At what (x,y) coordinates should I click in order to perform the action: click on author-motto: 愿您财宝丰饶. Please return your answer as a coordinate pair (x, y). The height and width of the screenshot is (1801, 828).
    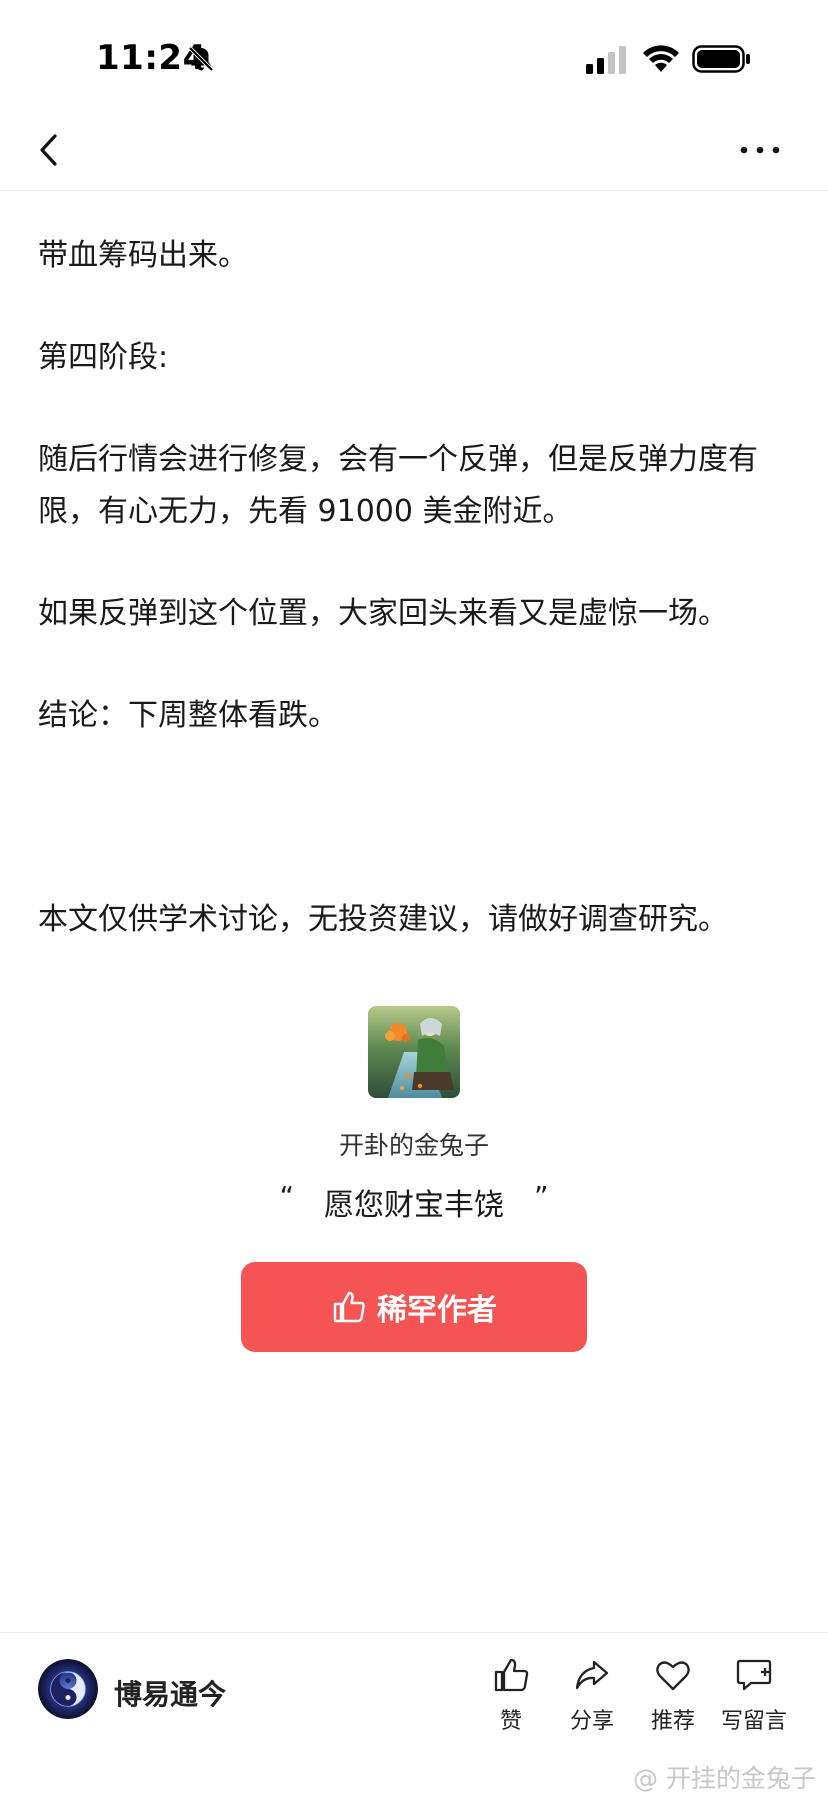
    Looking at the image, I should click on (414, 1205).